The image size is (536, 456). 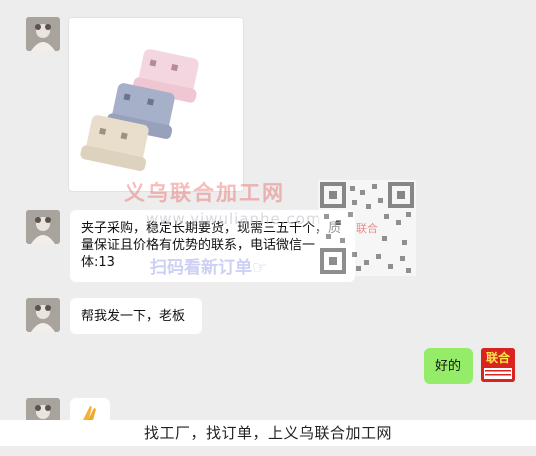 I want to click on message-text: 帮我发一下，老板, so click(x=133, y=316).